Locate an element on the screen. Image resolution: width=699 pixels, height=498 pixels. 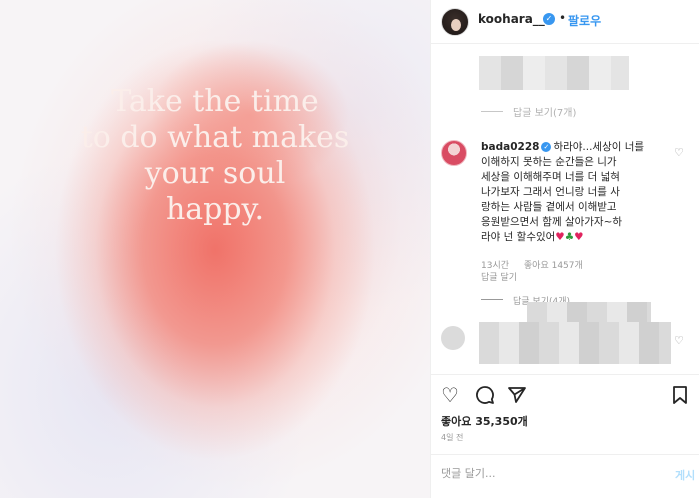
comment-text-line: 랑하는 사람들 곁에서 이해받고 is located at coordinates (549, 207).